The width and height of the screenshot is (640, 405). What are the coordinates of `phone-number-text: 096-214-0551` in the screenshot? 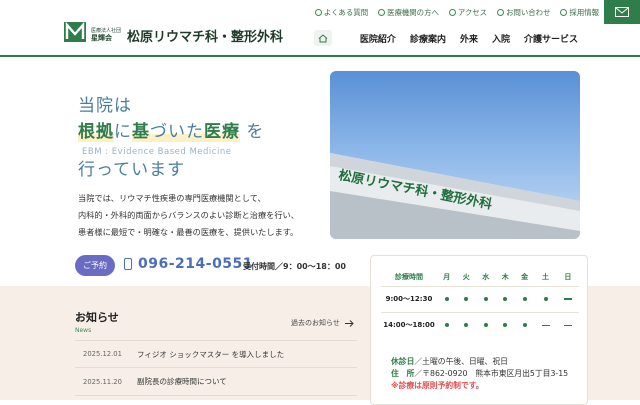 It's located at (196, 264).